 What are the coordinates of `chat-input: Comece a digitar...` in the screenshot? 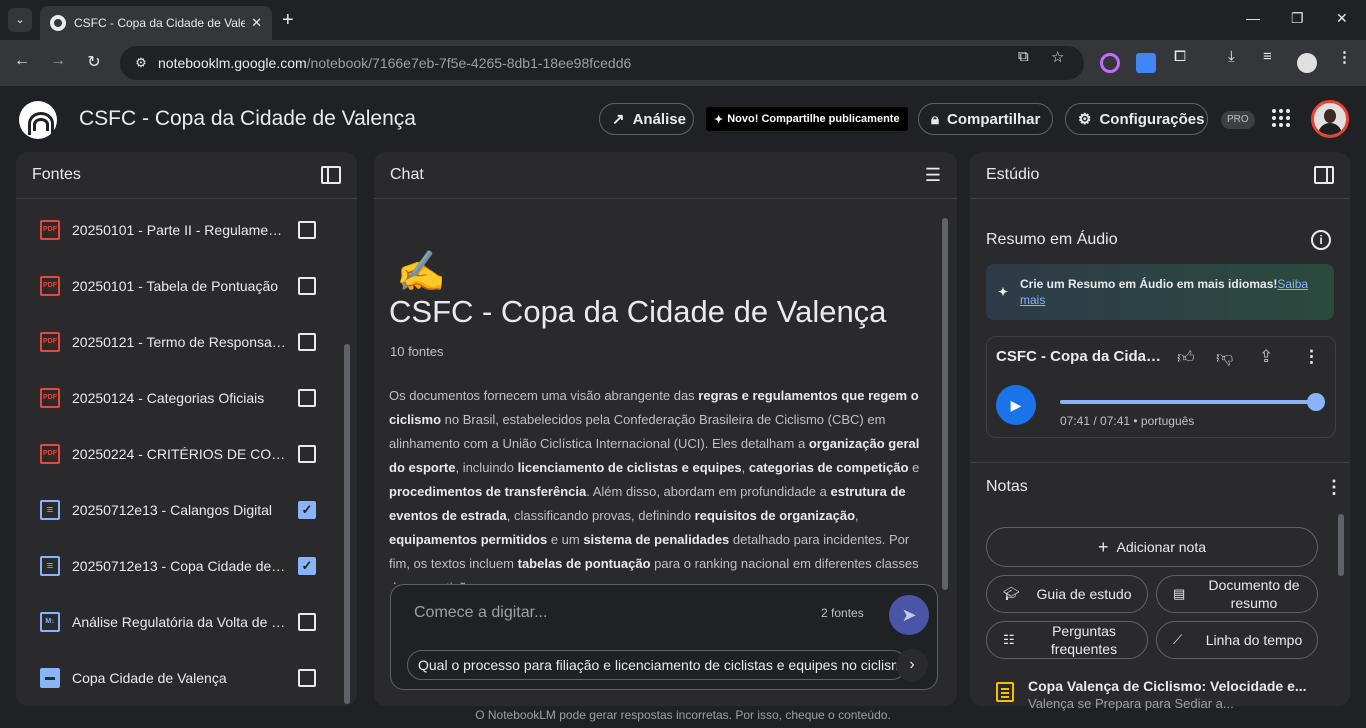 It's located at (480, 613).